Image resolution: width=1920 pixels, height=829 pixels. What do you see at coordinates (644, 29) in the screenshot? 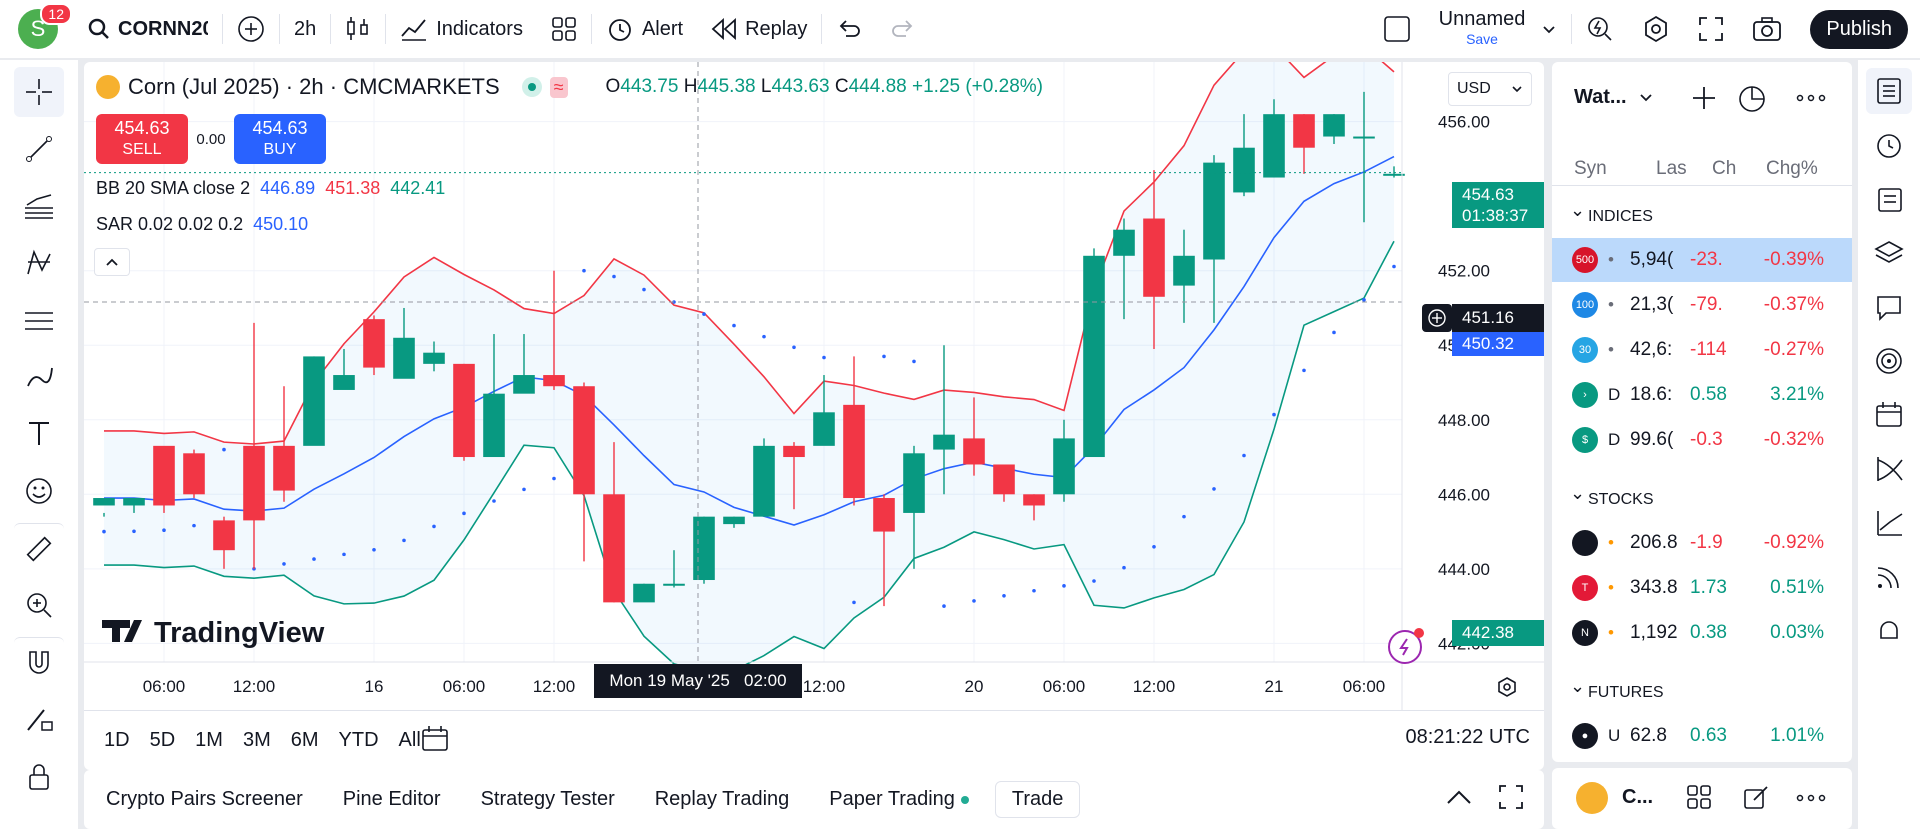
I see `alert-button: Alert` at bounding box center [644, 29].